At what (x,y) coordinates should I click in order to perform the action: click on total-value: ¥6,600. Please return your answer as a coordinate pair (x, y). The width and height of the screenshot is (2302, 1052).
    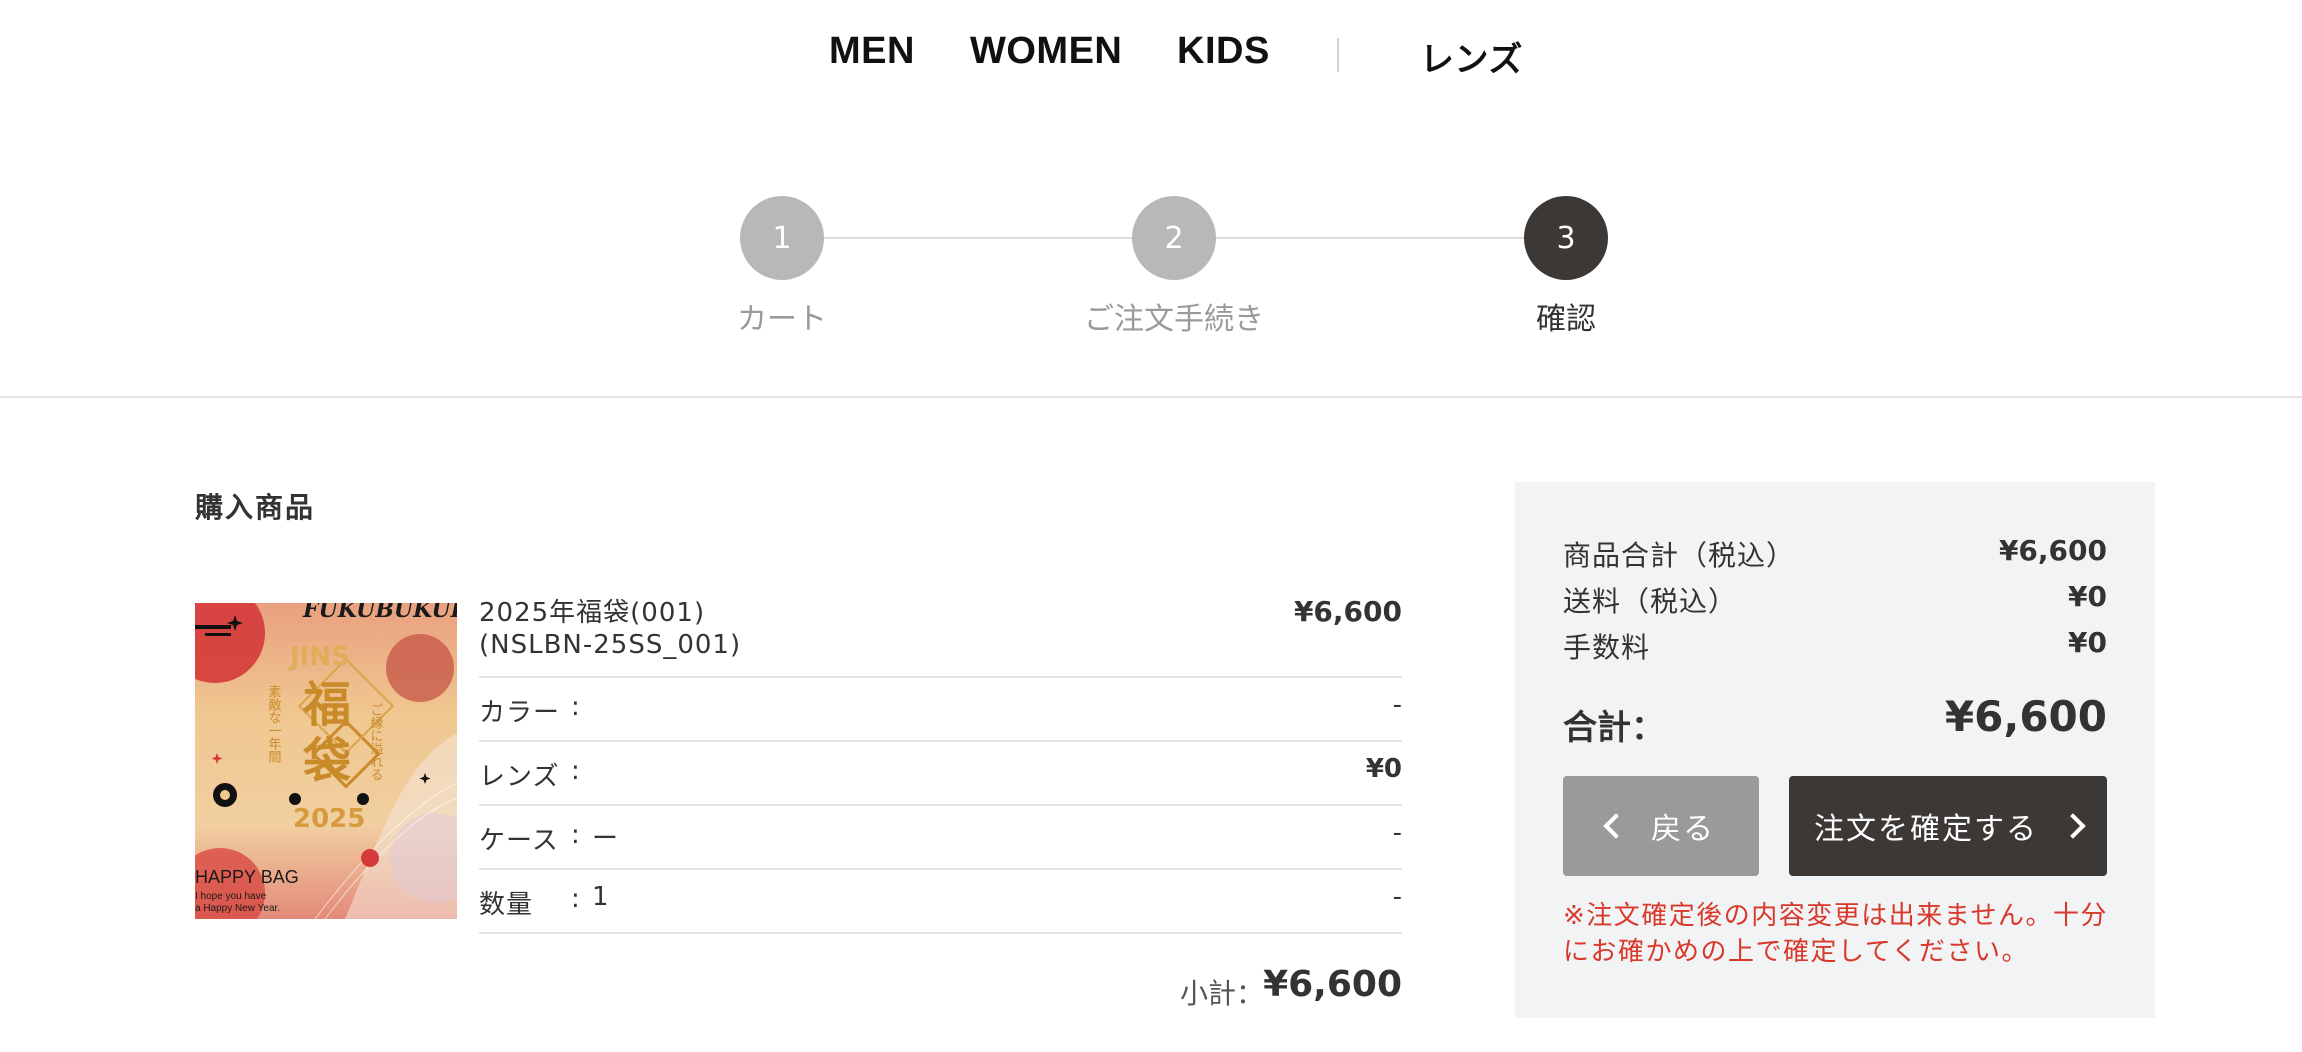
    Looking at the image, I should click on (2025, 716).